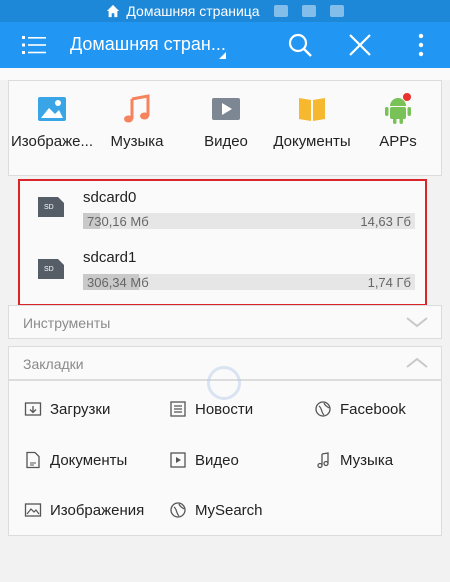 The width and height of the screenshot is (450, 582). I want to click on category-music: Музыка, so click(137, 121).